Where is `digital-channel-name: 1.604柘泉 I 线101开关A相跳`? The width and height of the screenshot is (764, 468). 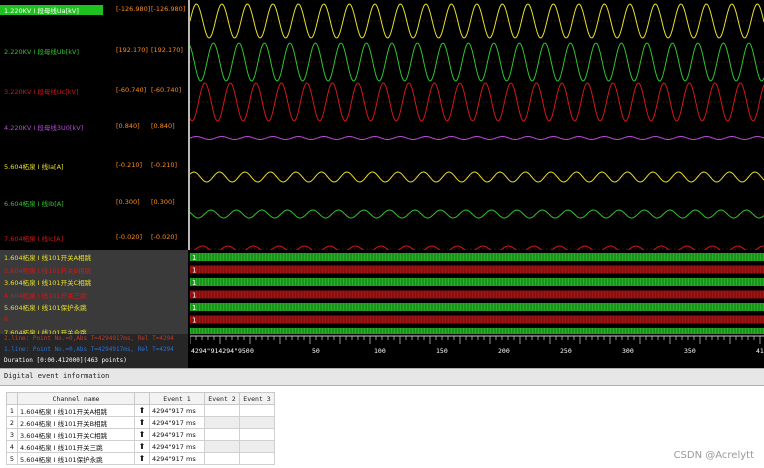 digital-channel-name: 1.604柘泉 I 线101开关A相跳 is located at coordinates (47, 257).